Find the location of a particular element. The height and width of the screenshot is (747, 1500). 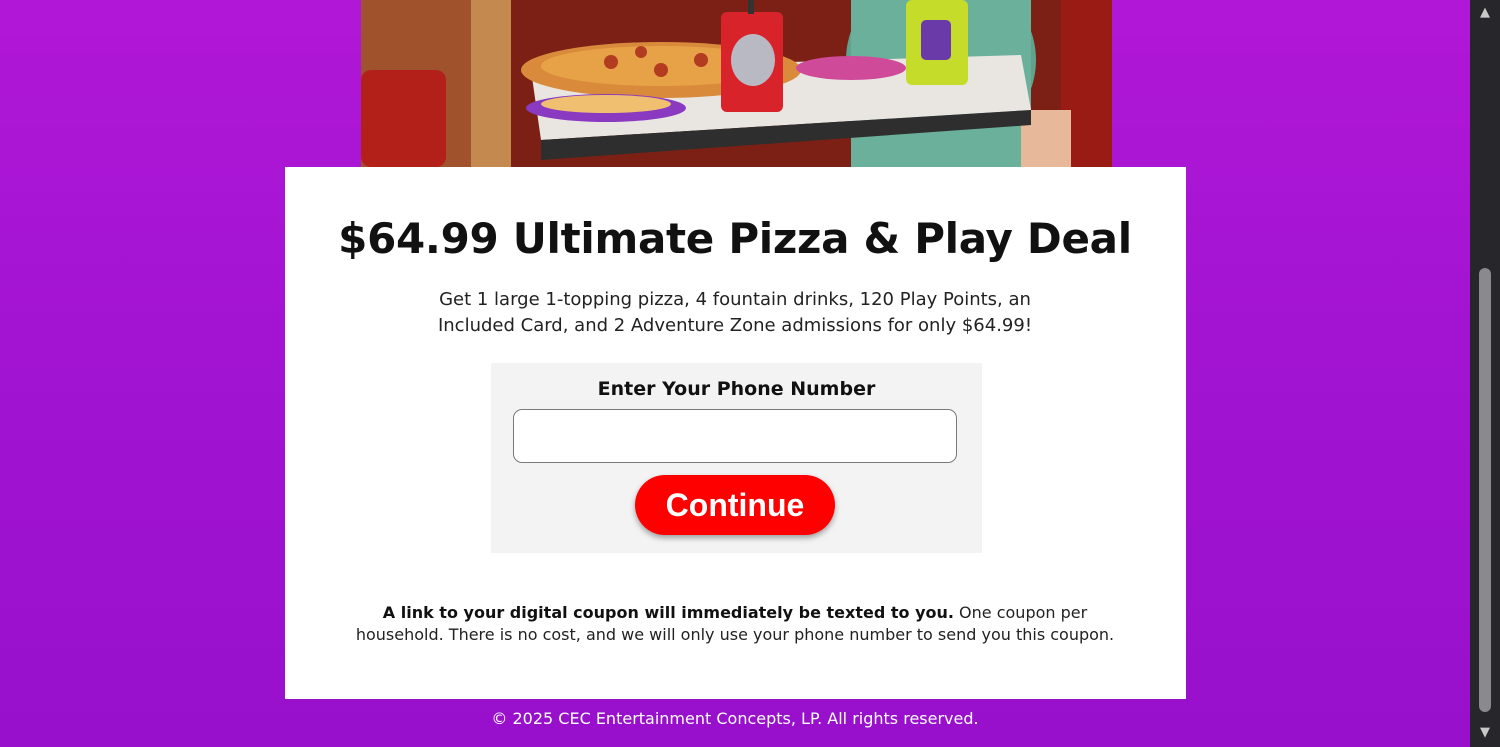

vertical-scrollbar: ▲ ▼ is located at coordinates (1485, 373).